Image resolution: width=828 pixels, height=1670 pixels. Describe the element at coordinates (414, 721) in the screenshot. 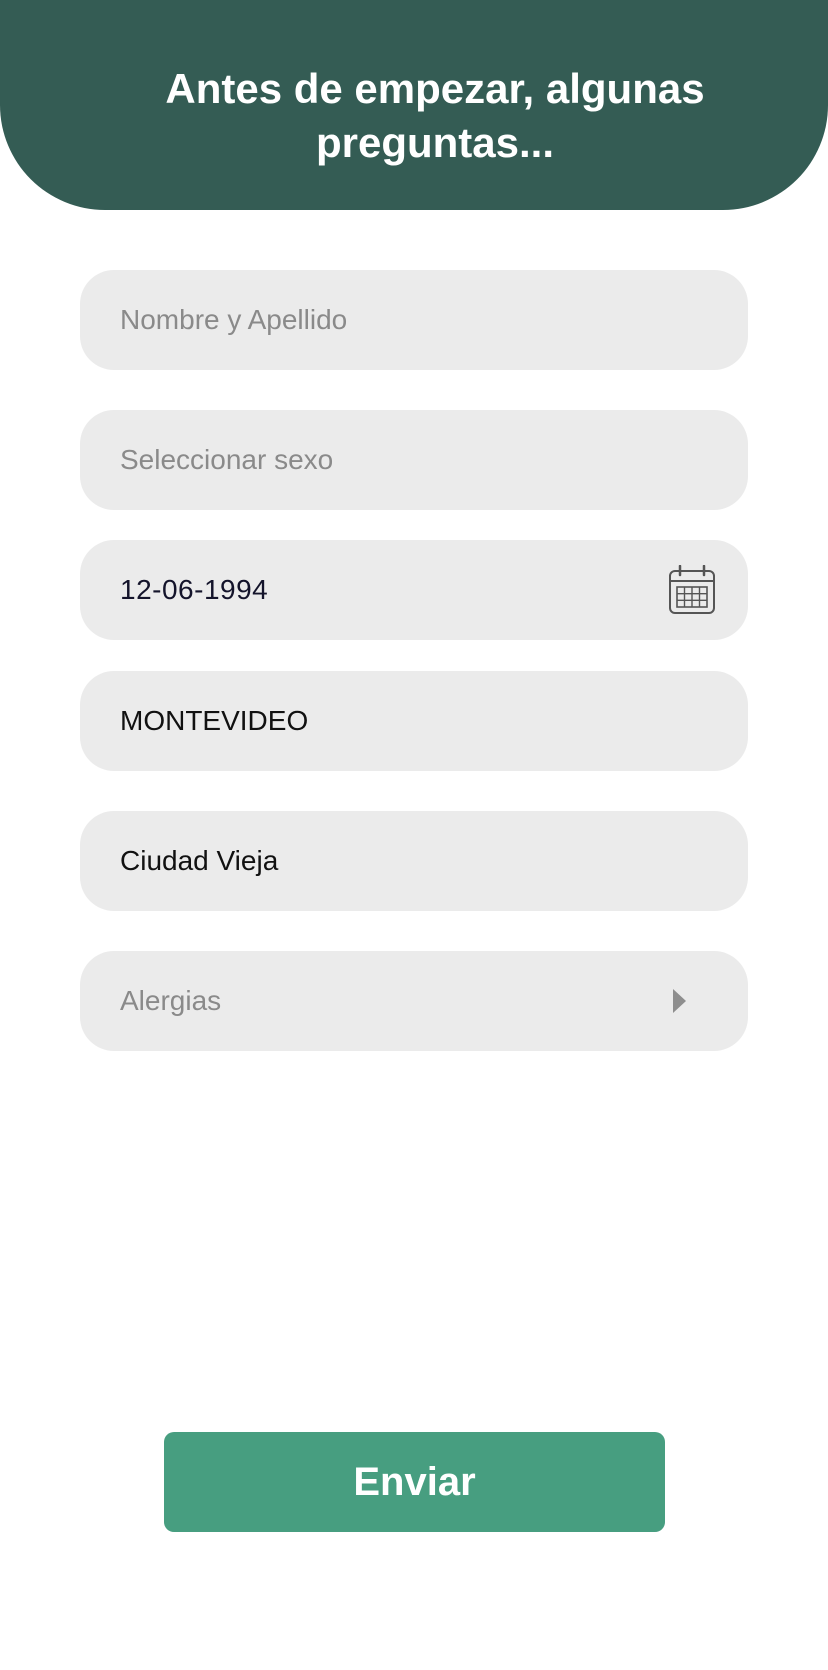

I see `department-field: MONTEVIDEO` at that location.